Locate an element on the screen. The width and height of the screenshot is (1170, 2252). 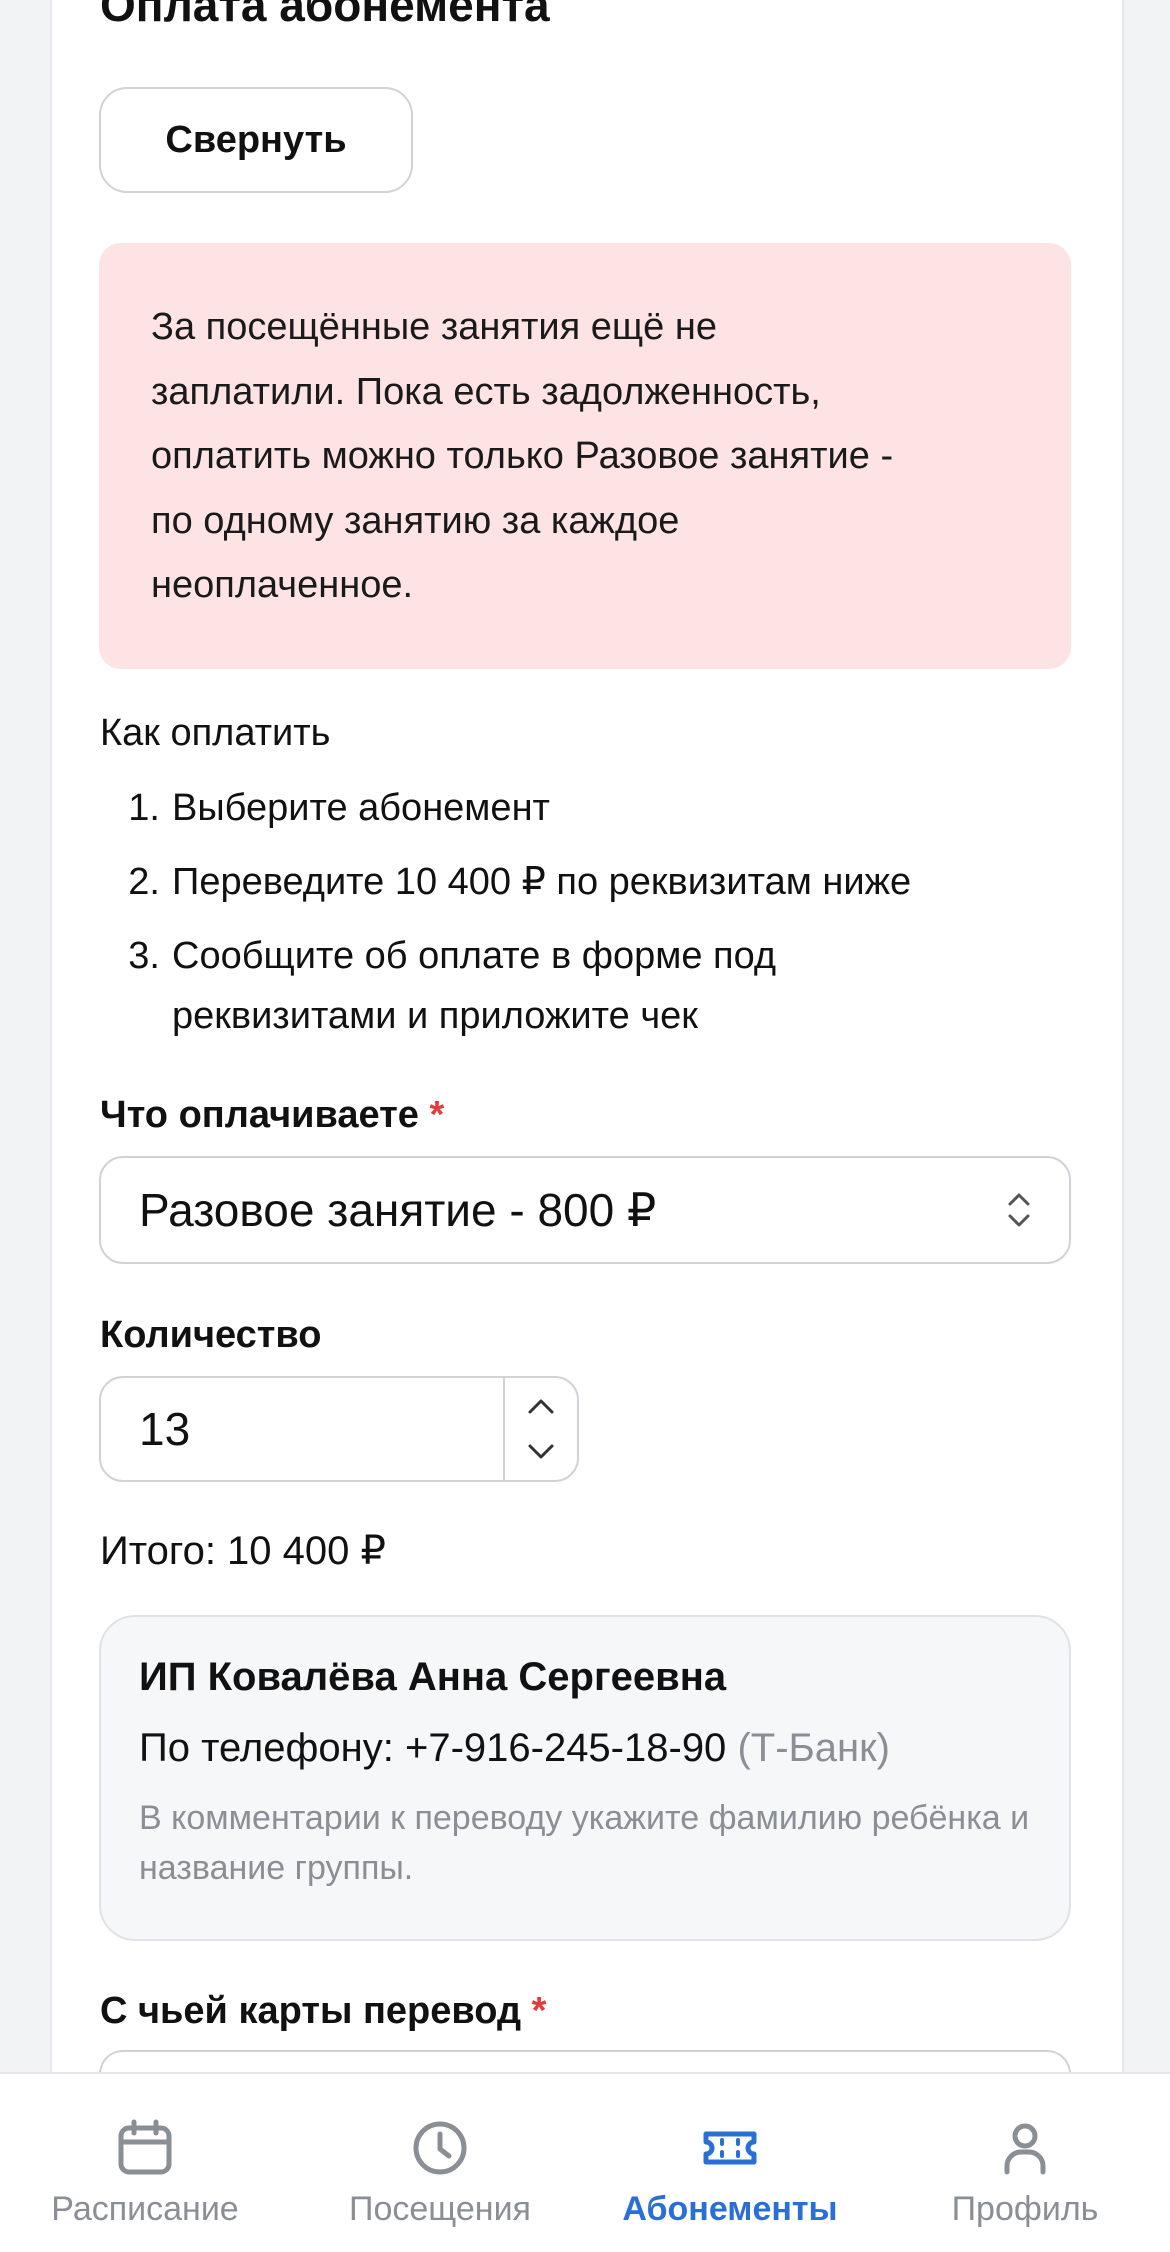
alert-line: оплатить можно только Разовое занятие - is located at coordinates (522, 456).